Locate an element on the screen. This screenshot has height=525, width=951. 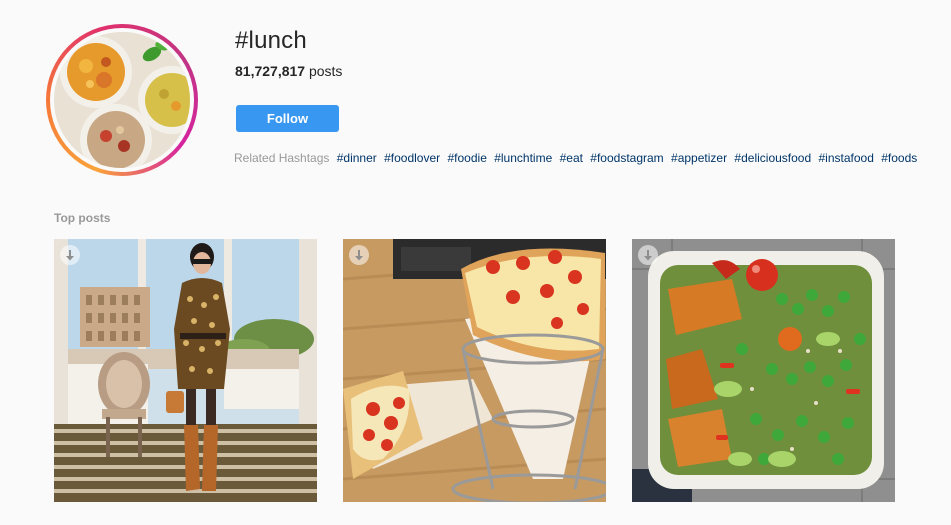
hashtag-avatar-ring is located at coordinates (122, 100).